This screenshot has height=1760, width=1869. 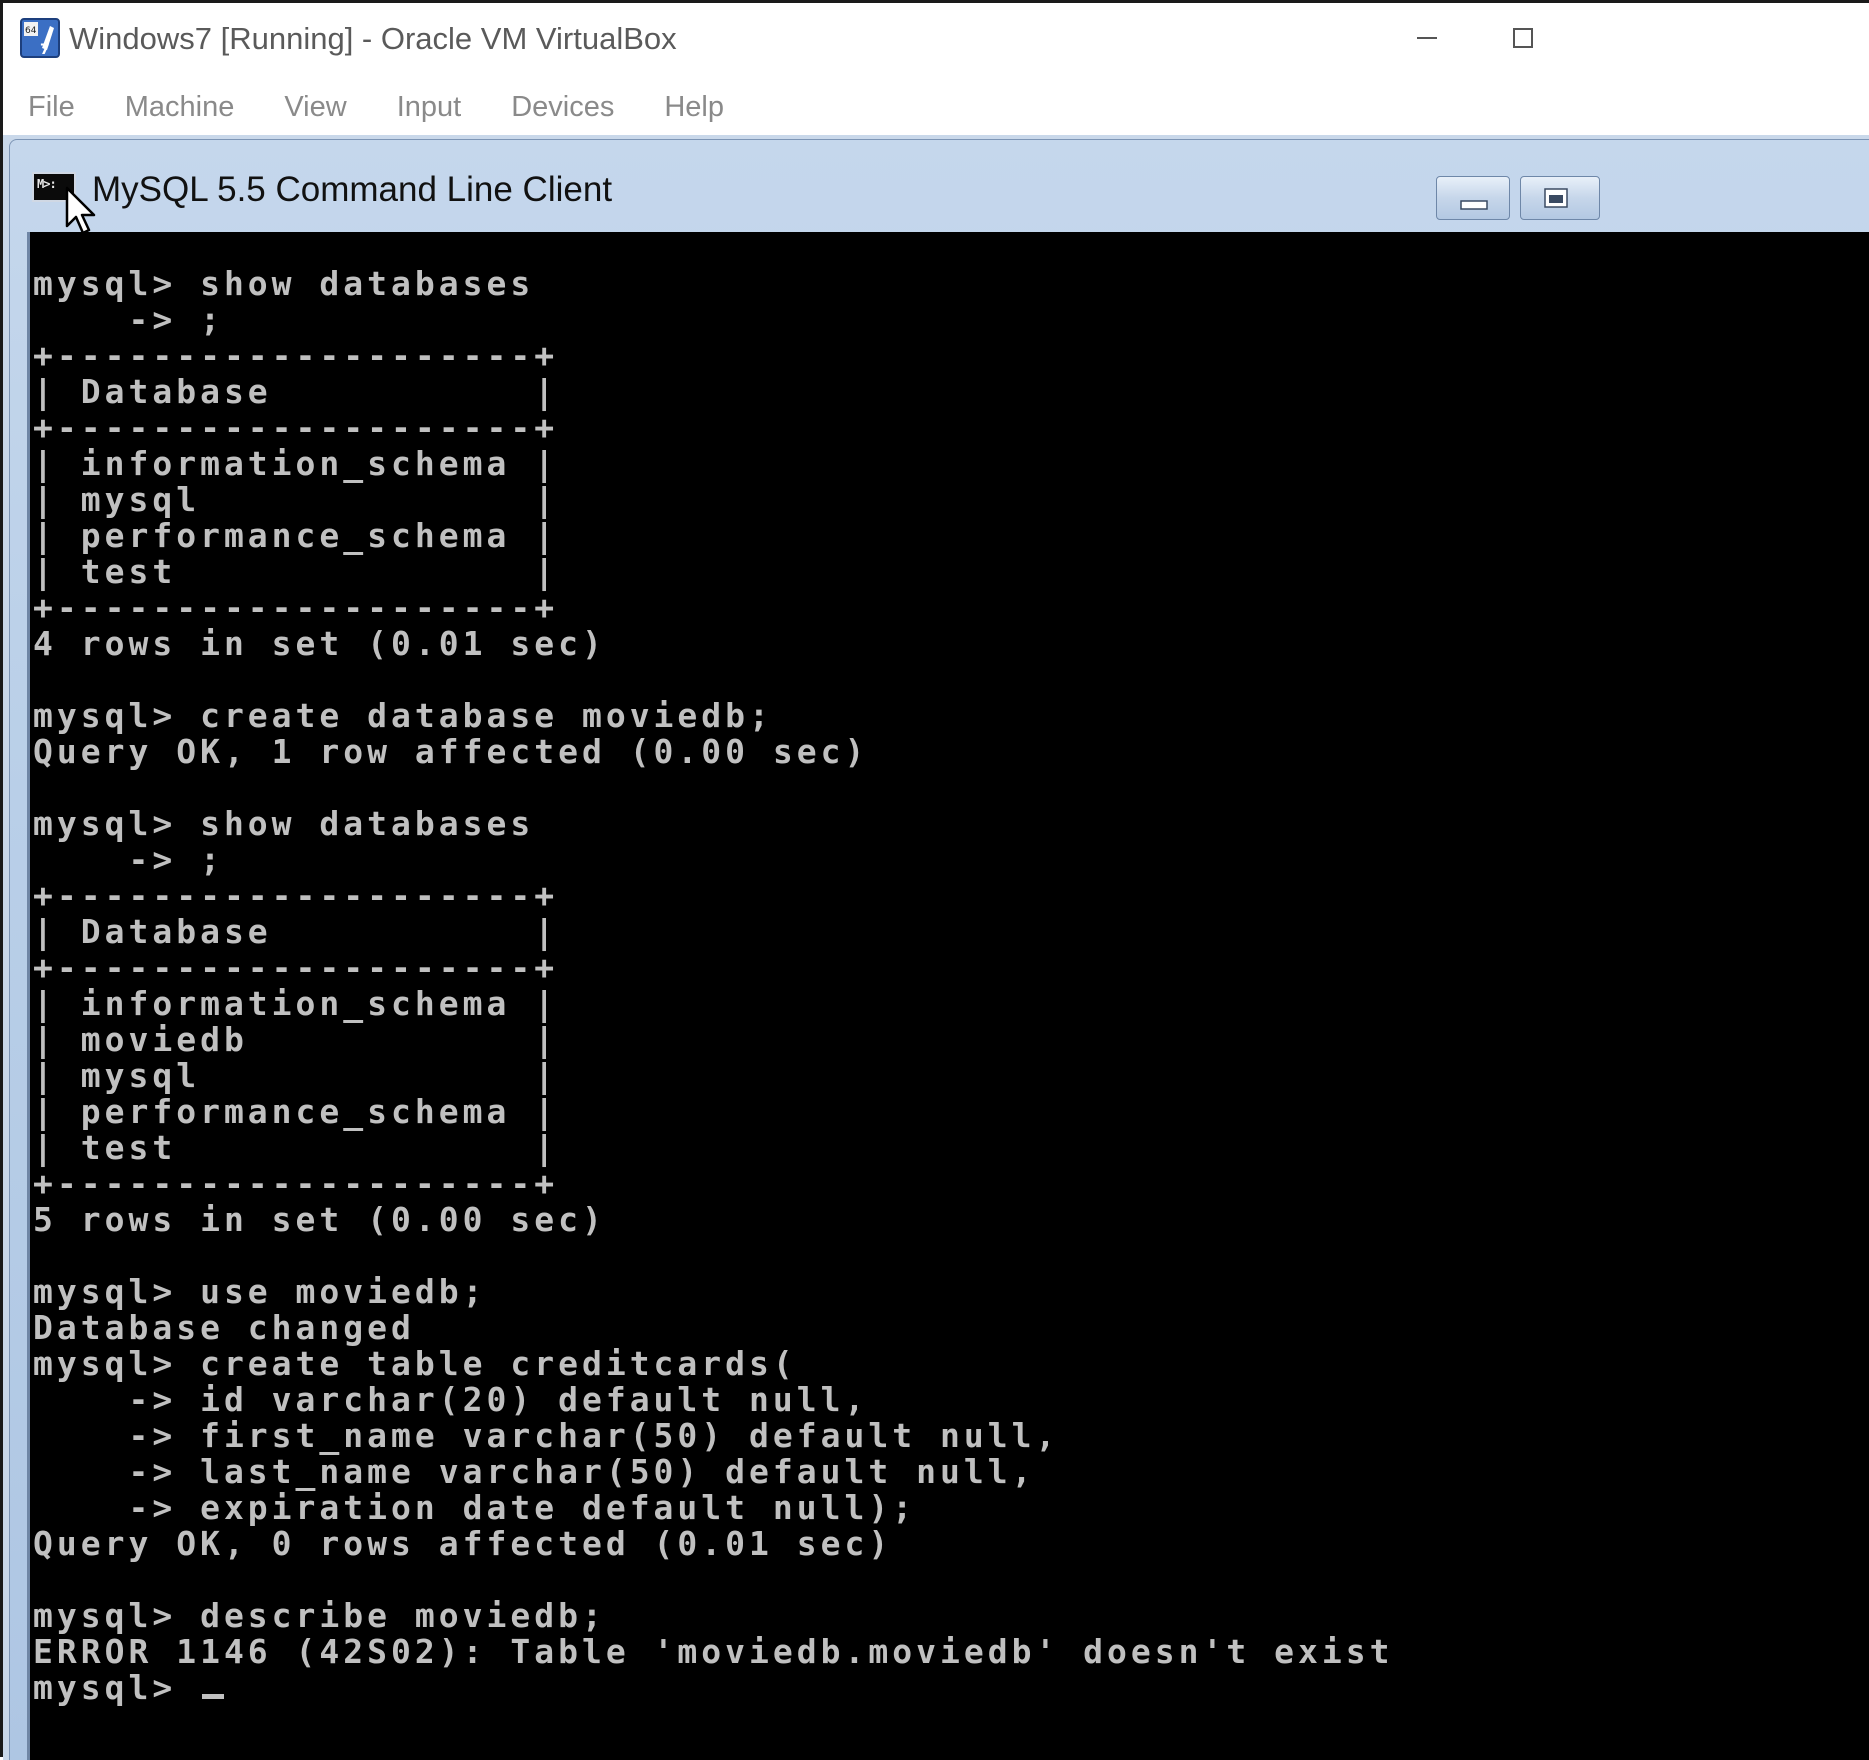 What do you see at coordinates (224, 1327) in the screenshot?
I see `console-line: Database changed` at bounding box center [224, 1327].